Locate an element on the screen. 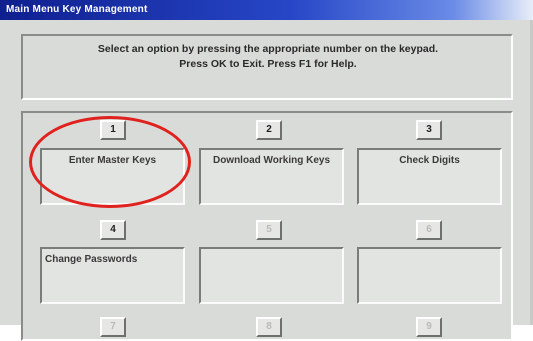  number-button-5: 5 is located at coordinates (269, 230).